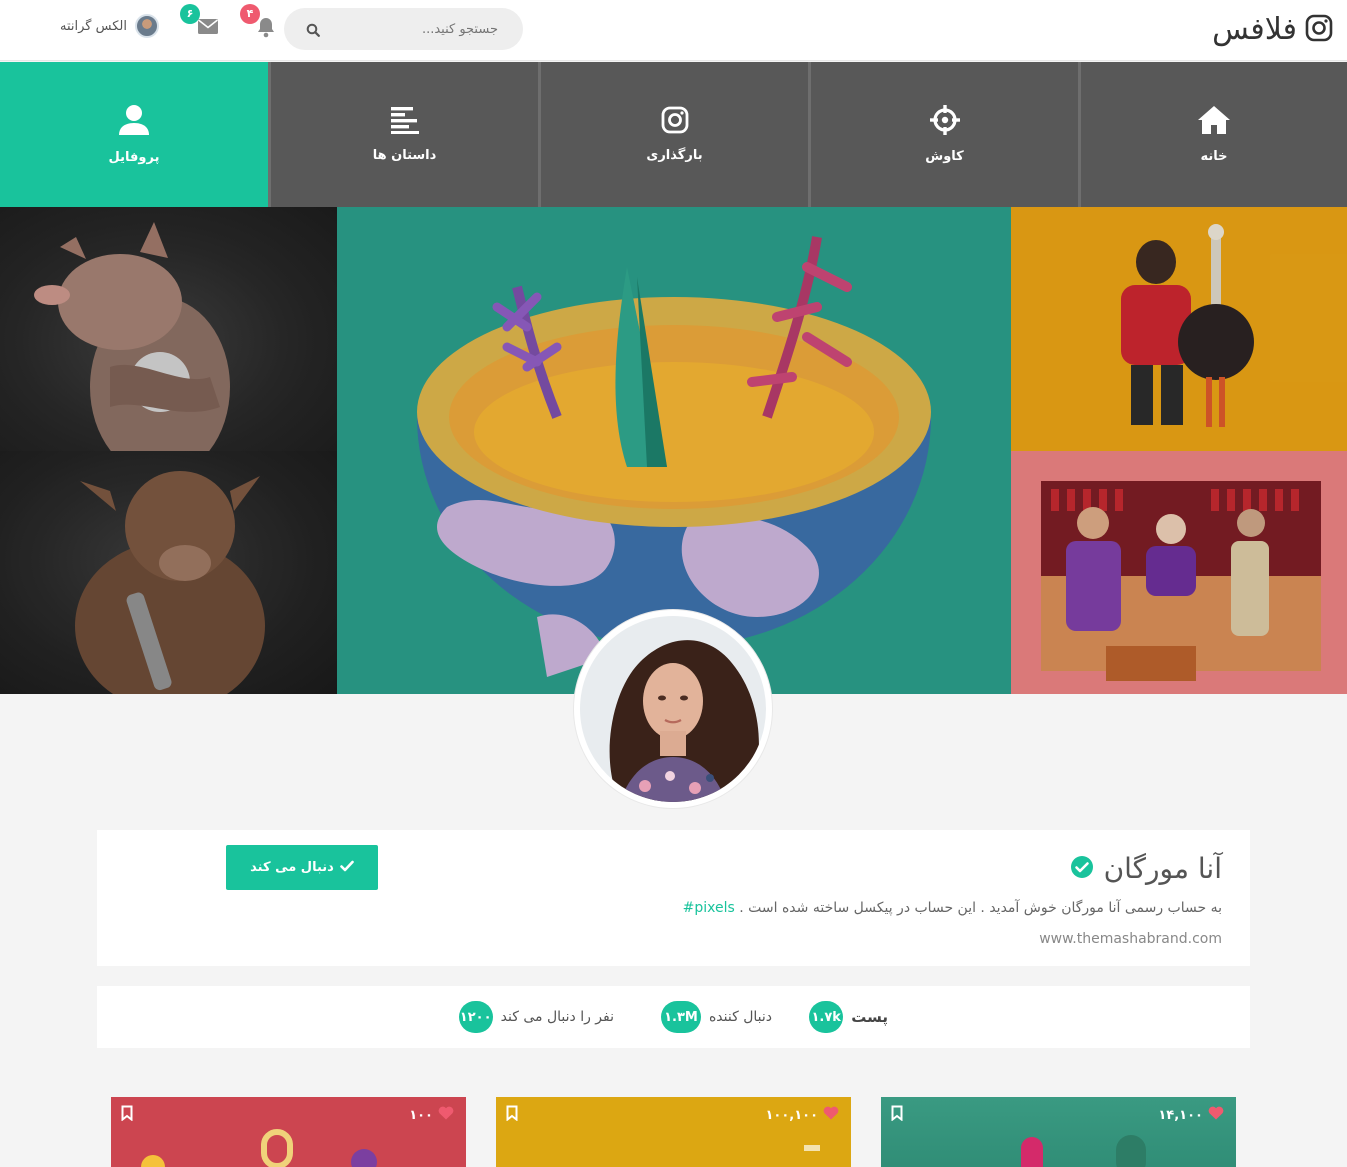  I want to click on profile-name-row: آنا مورگان, so click(1146, 868).